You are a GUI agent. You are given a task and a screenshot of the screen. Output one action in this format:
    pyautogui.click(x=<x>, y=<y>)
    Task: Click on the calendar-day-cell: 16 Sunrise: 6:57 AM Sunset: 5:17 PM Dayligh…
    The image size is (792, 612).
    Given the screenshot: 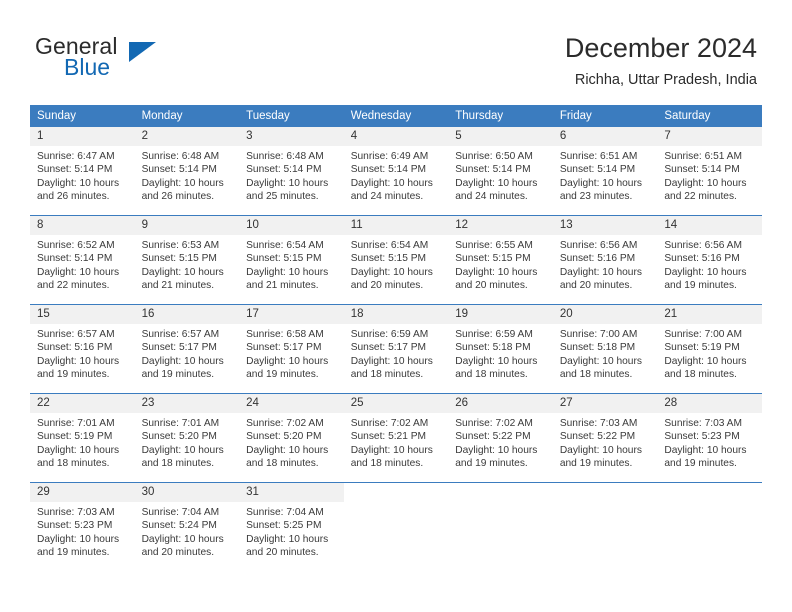 What is the action you would take?
    pyautogui.click(x=187, y=349)
    